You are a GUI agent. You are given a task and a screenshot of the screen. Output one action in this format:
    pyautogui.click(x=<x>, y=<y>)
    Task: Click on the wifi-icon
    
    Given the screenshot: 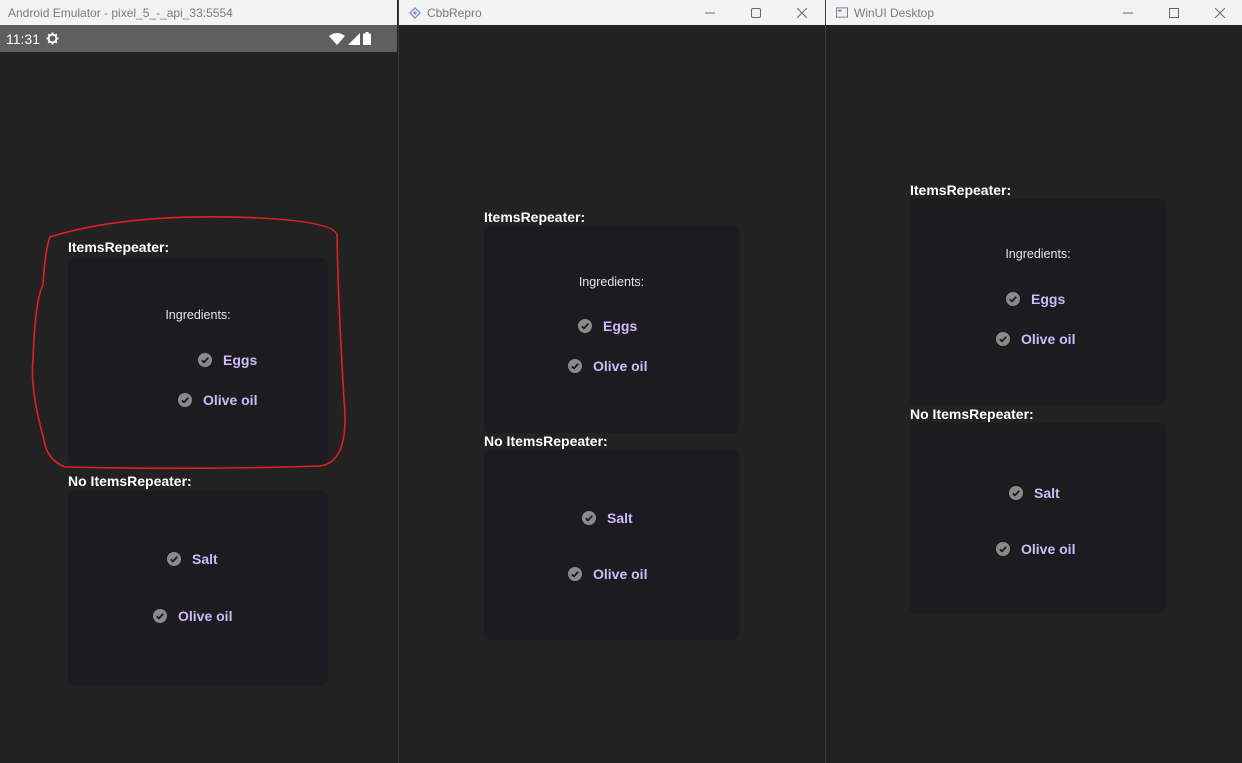 What is the action you would take?
    pyautogui.click(x=337, y=40)
    